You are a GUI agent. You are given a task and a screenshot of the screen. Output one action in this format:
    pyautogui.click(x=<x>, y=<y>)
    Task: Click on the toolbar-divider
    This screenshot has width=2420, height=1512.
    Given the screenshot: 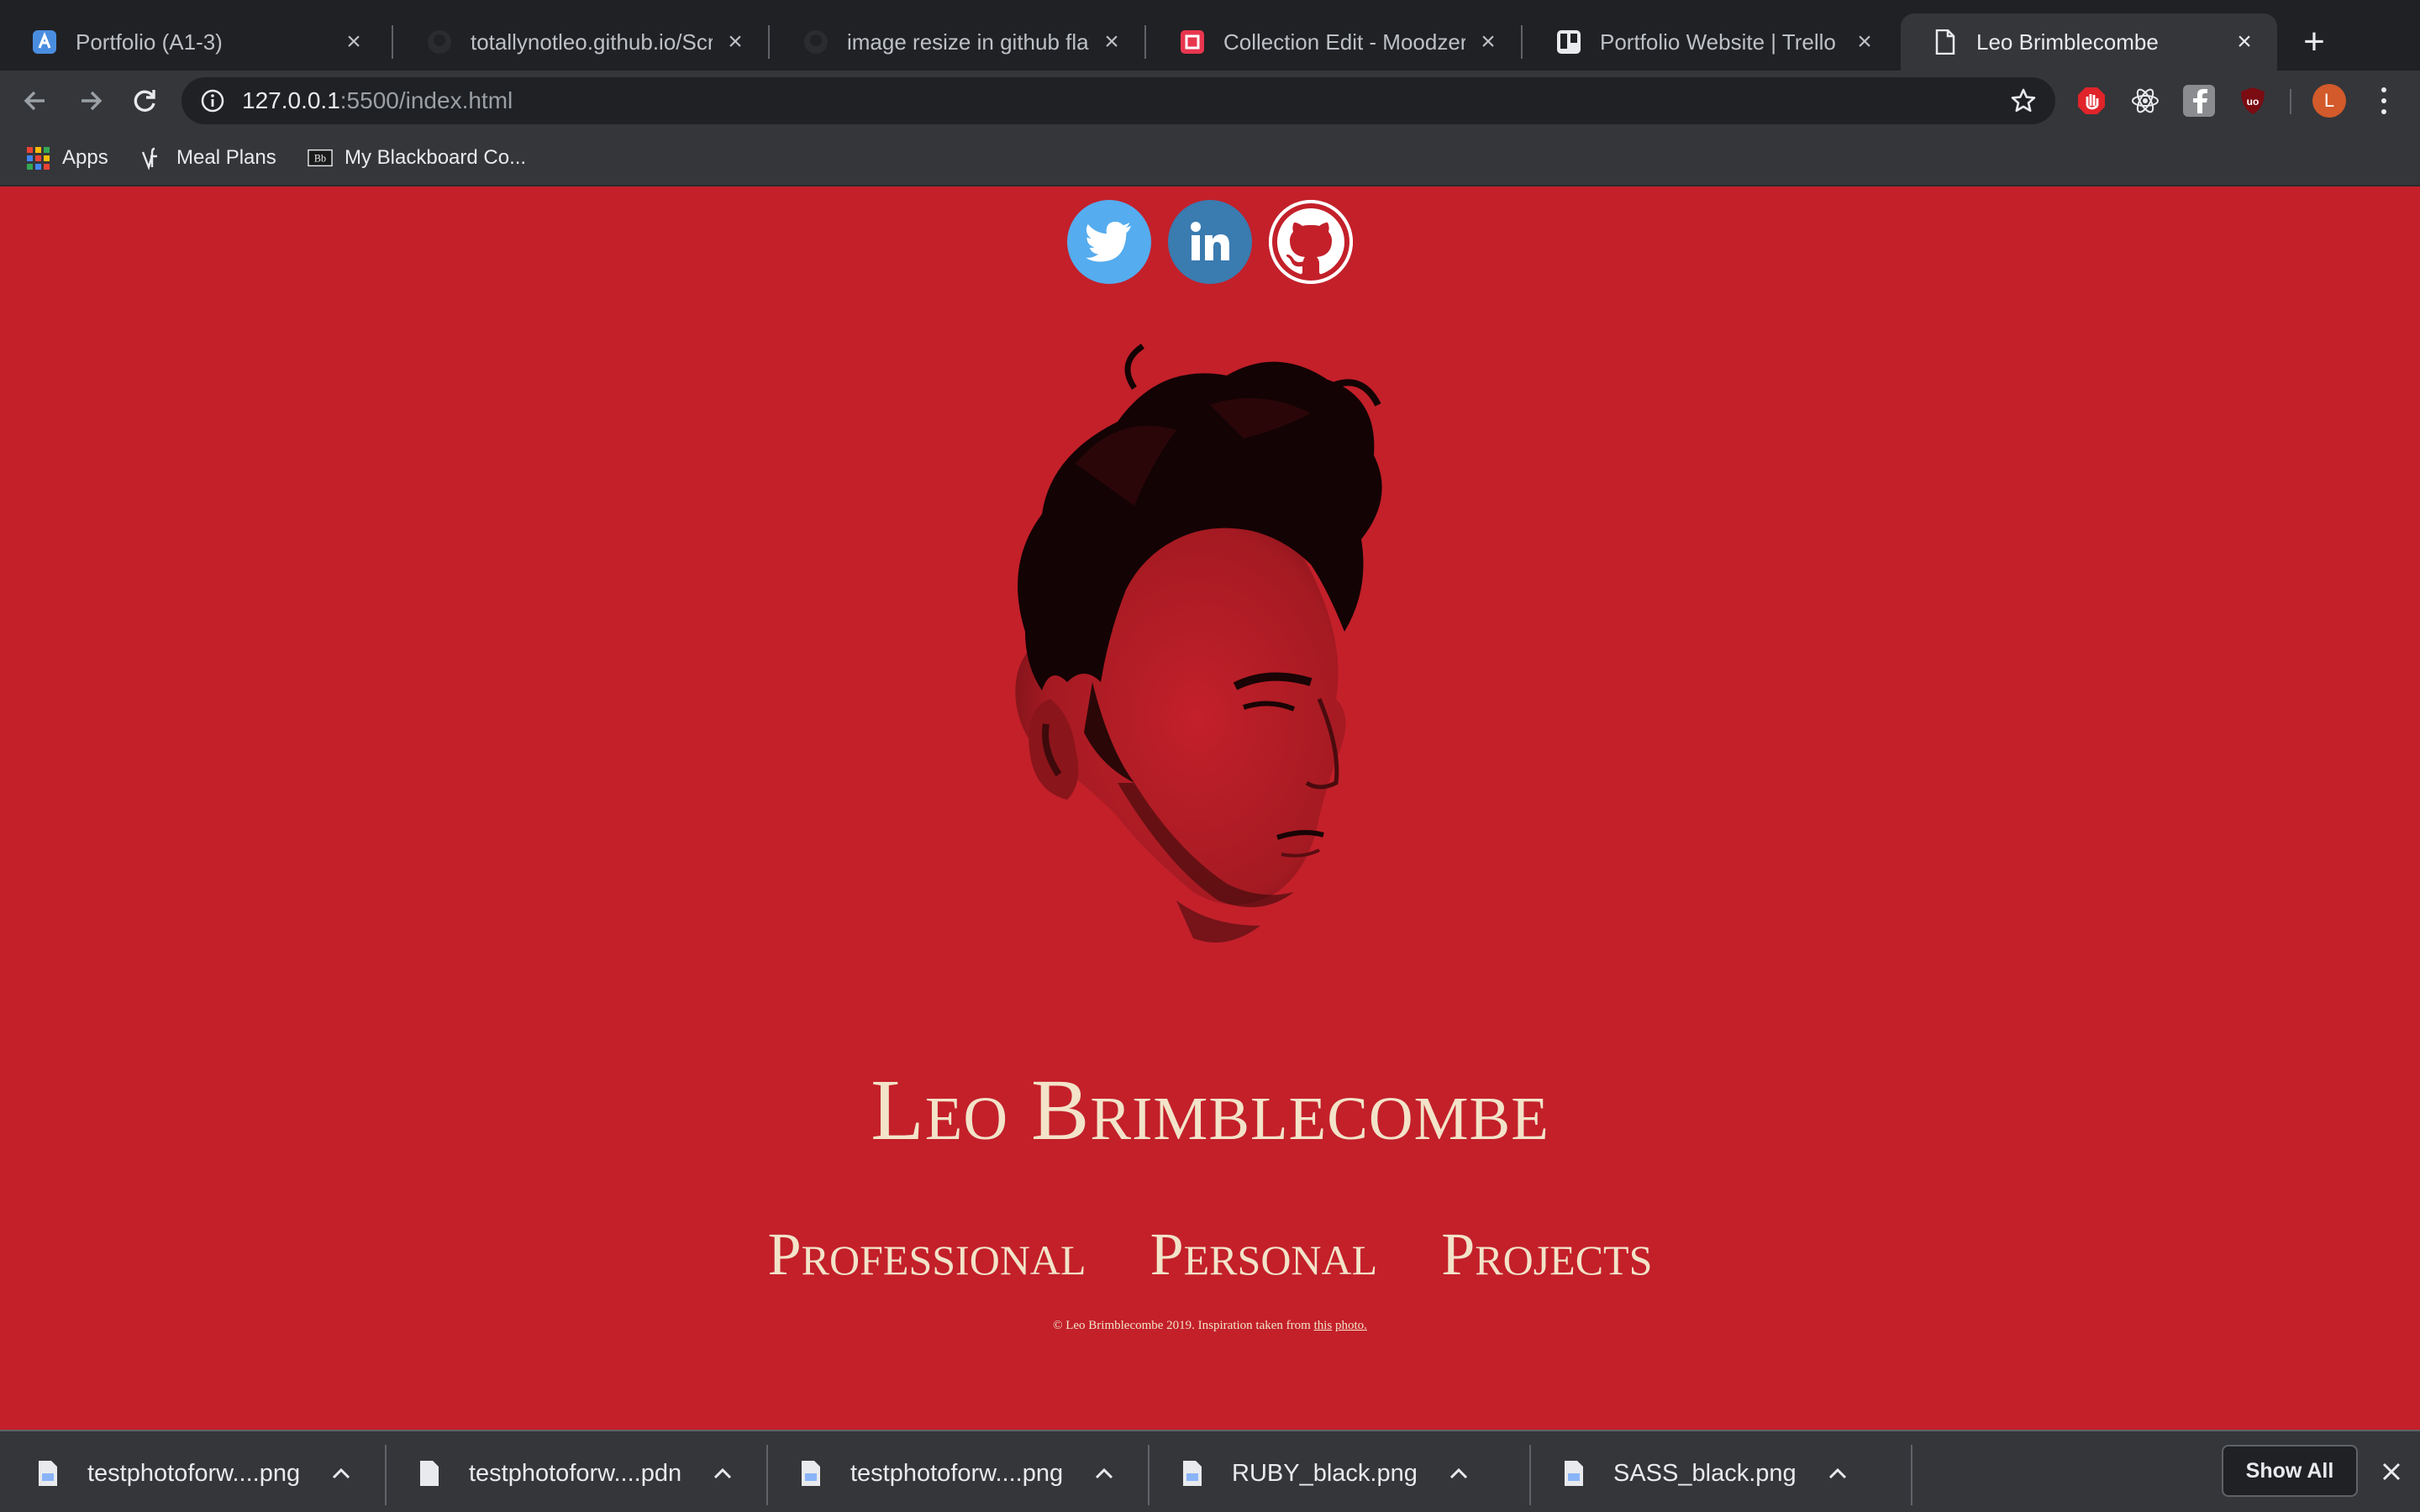 What is the action you would take?
    pyautogui.click(x=2290, y=101)
    